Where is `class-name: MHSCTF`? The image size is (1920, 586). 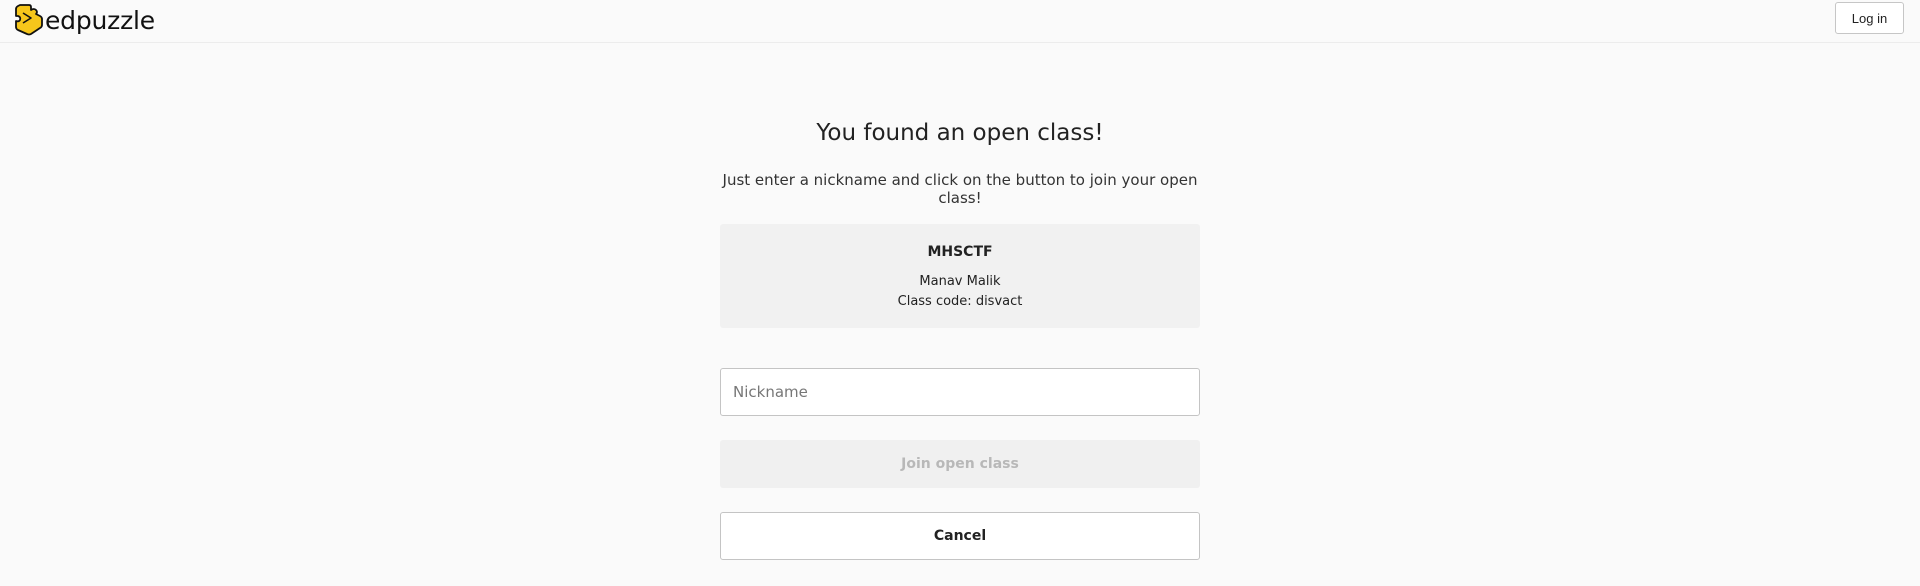 class-name: MHSCTF is located at coordinates (960, 252).